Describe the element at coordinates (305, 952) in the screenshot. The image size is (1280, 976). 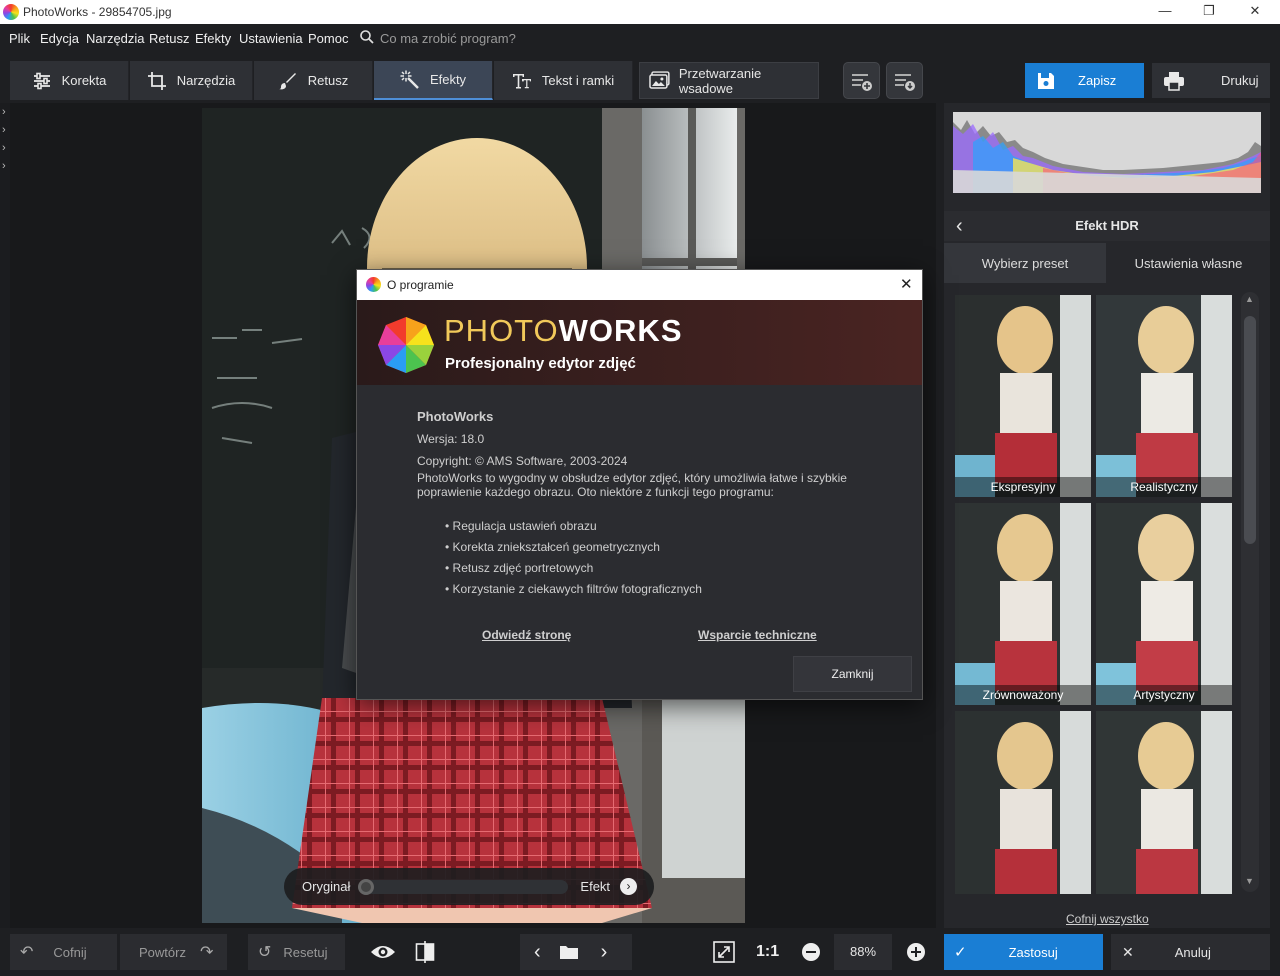
I see `reset-label: Resetuj` at that location.